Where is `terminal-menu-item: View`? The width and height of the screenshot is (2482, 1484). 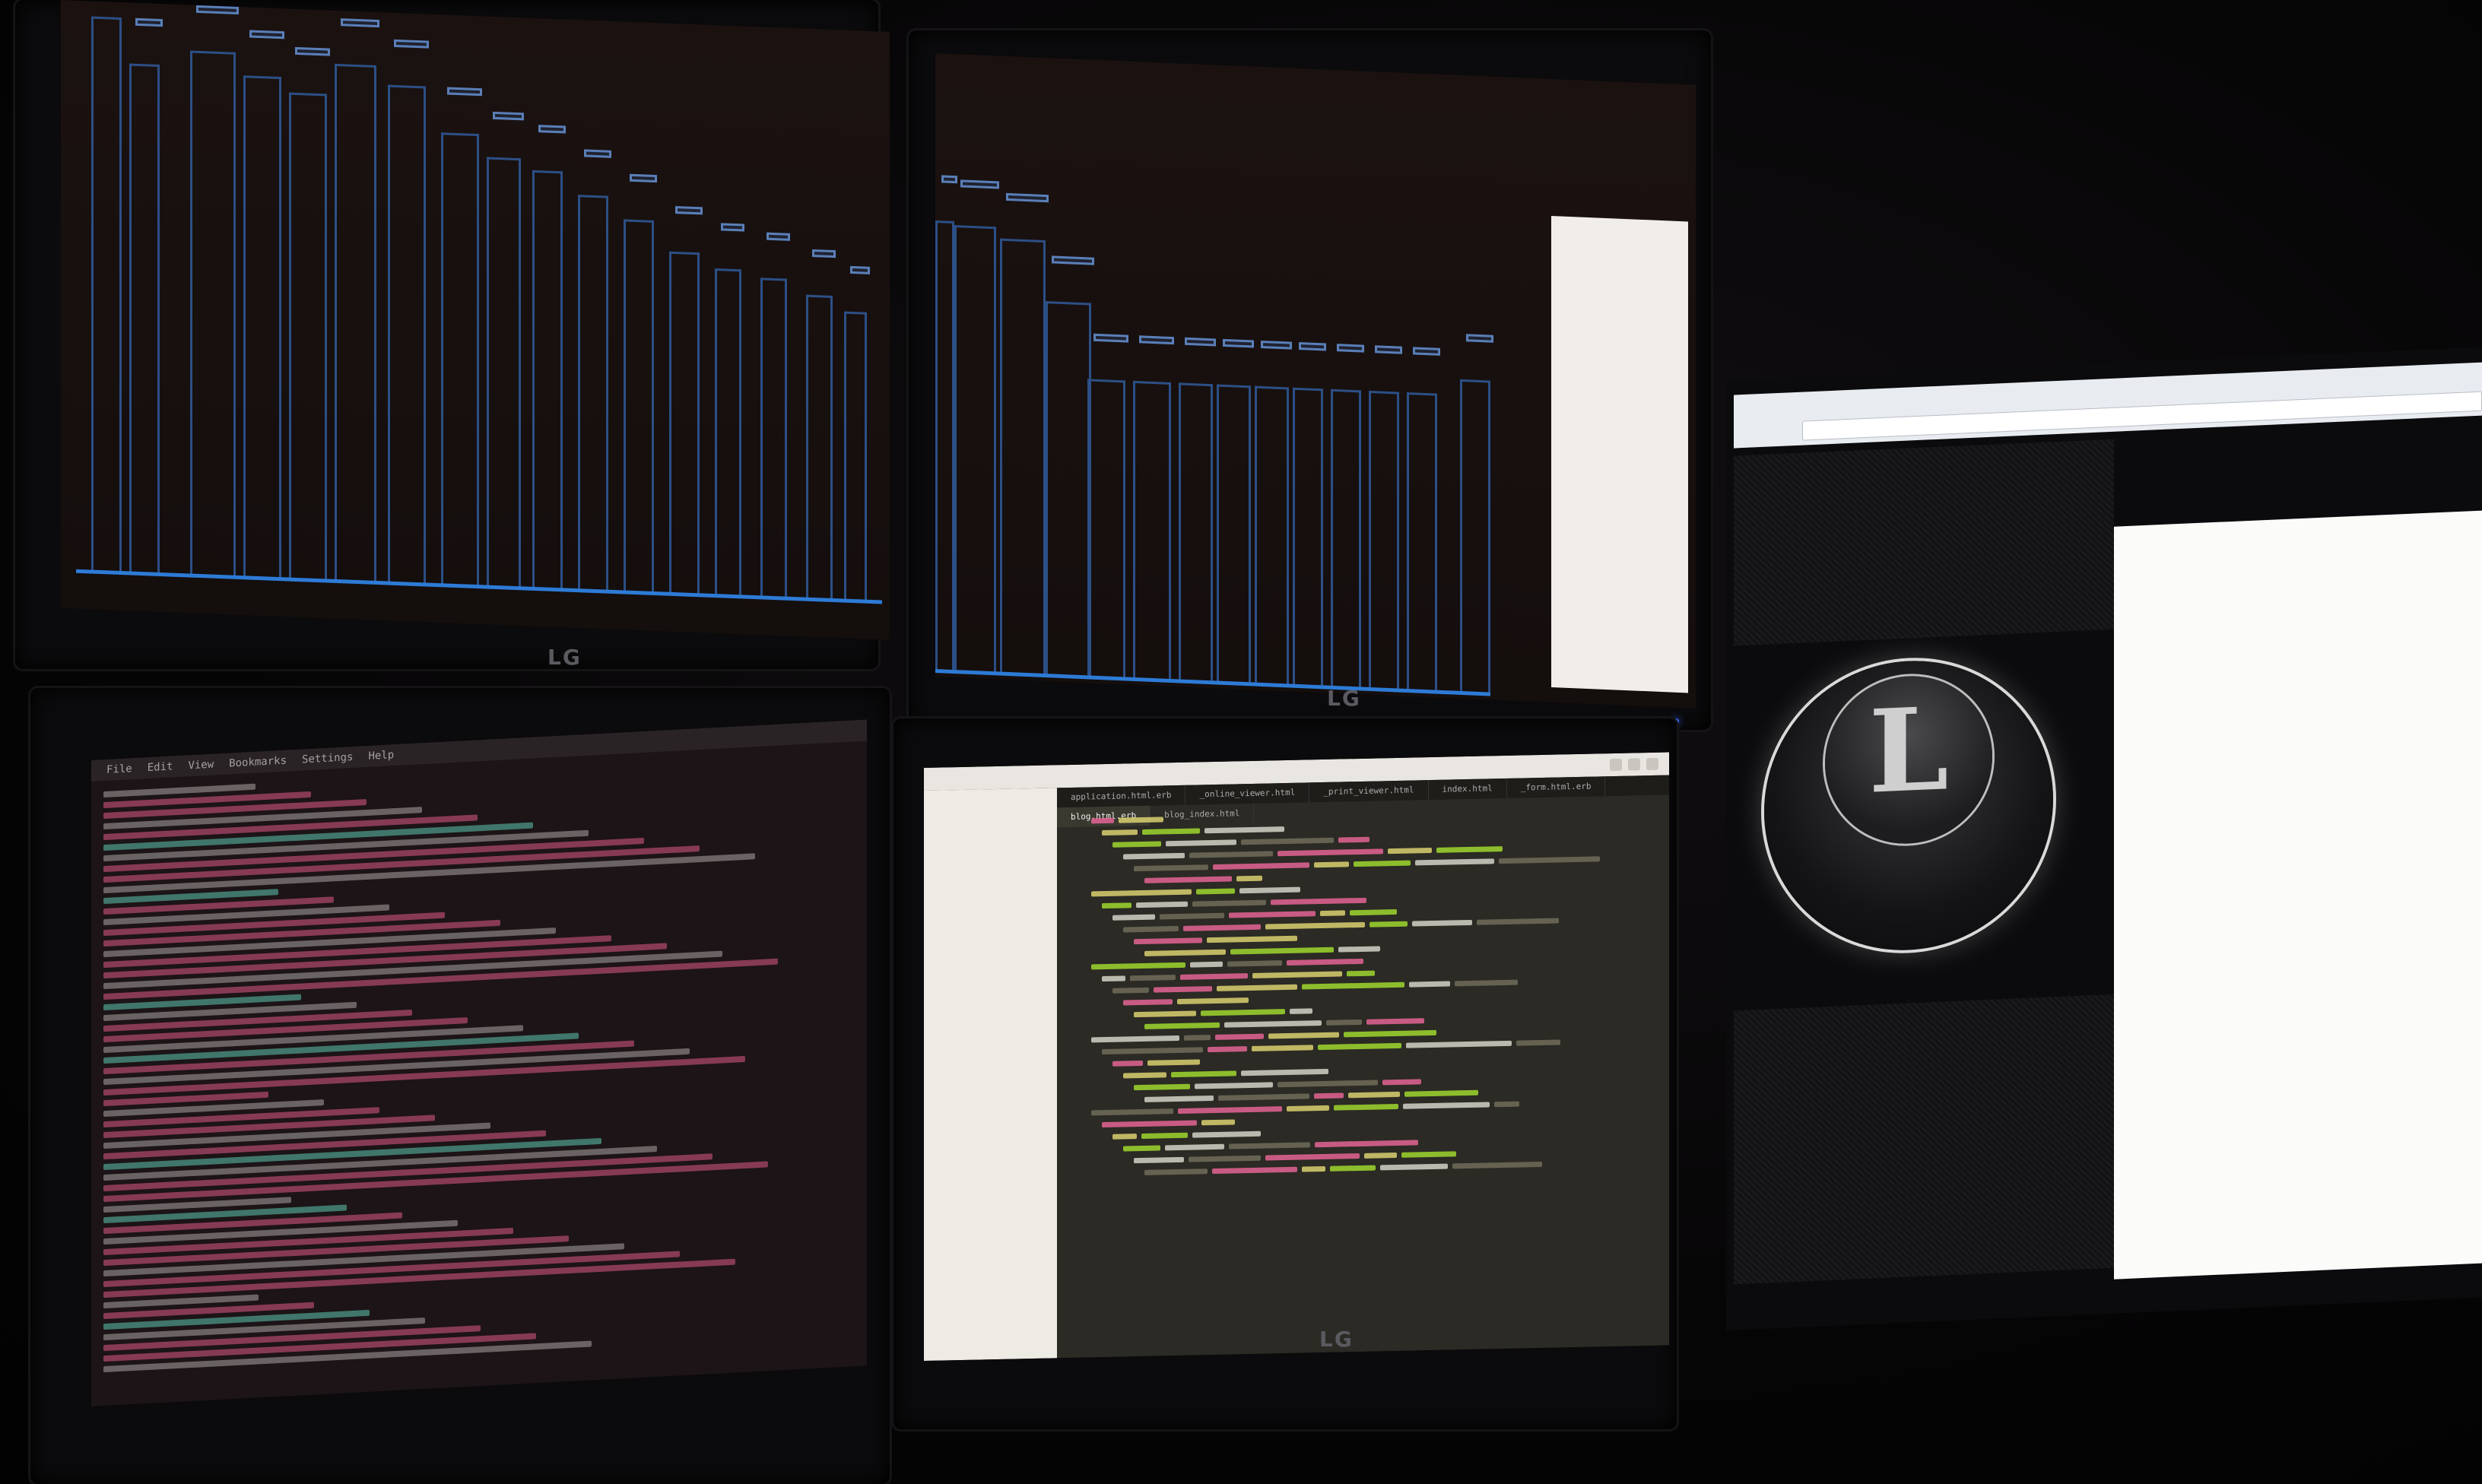 terminal-menu-item: View is located at coordinates (201, 766).